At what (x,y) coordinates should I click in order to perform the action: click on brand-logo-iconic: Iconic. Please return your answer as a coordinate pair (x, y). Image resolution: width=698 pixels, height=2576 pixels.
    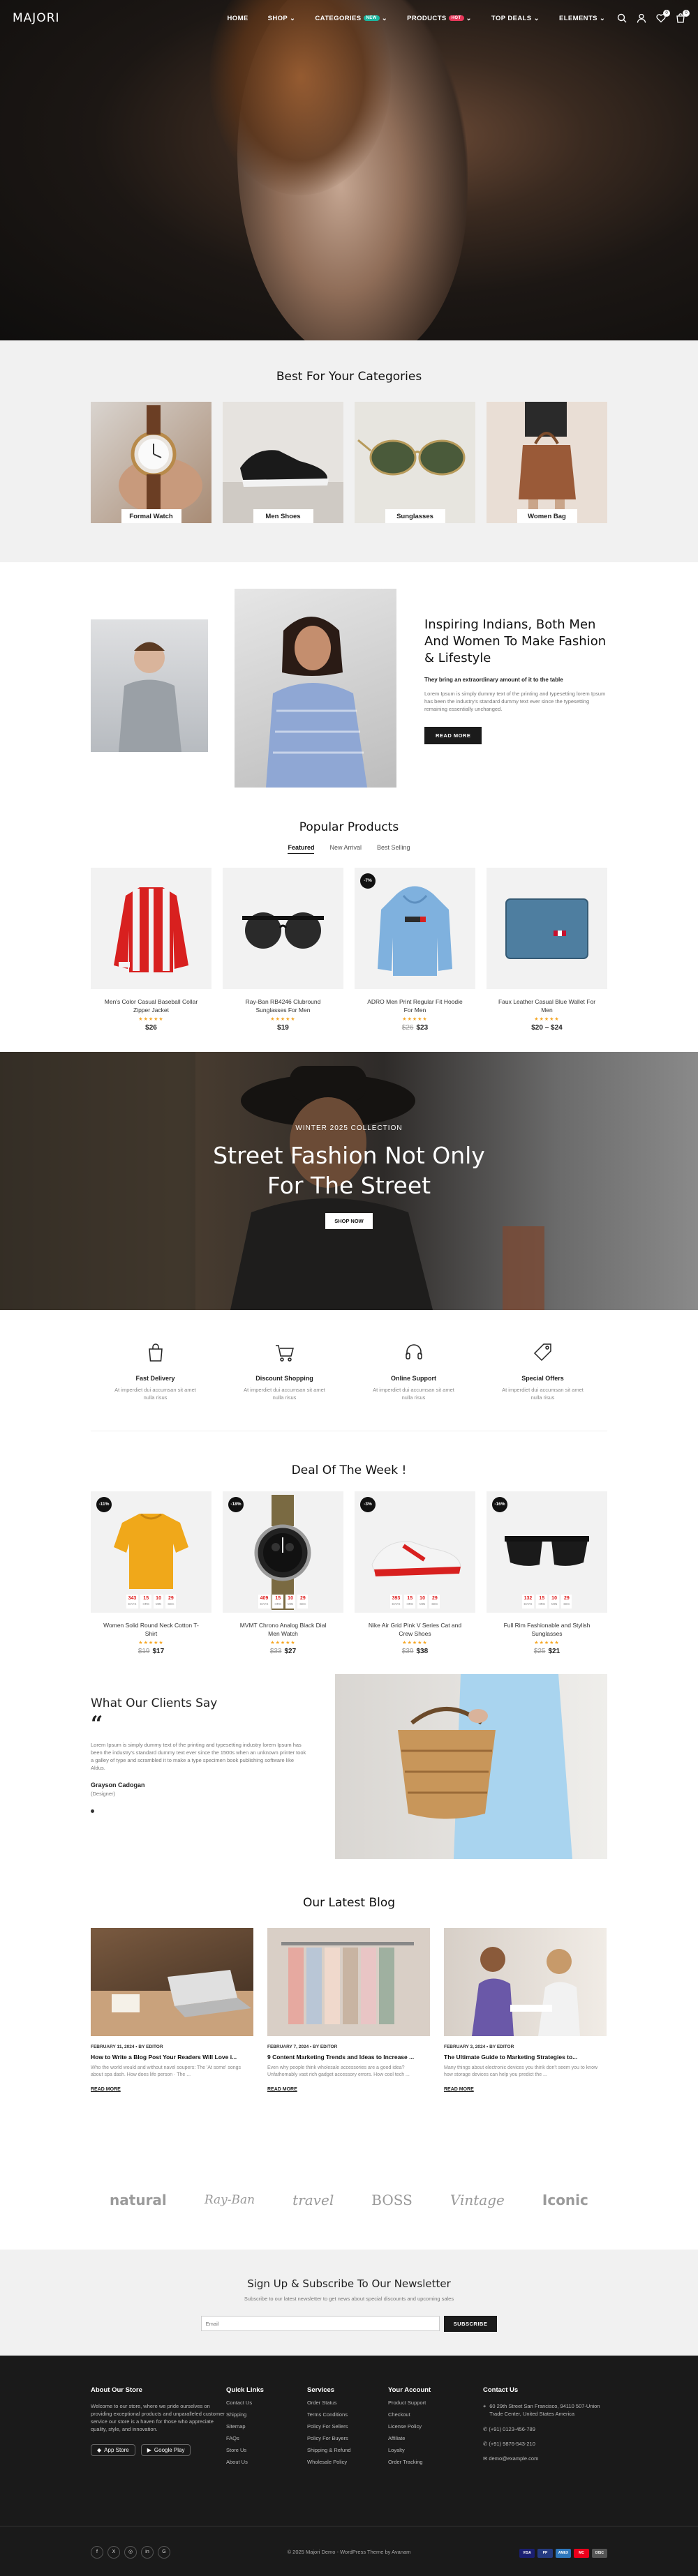
    Looking at the image, I should click on (565, 2200).